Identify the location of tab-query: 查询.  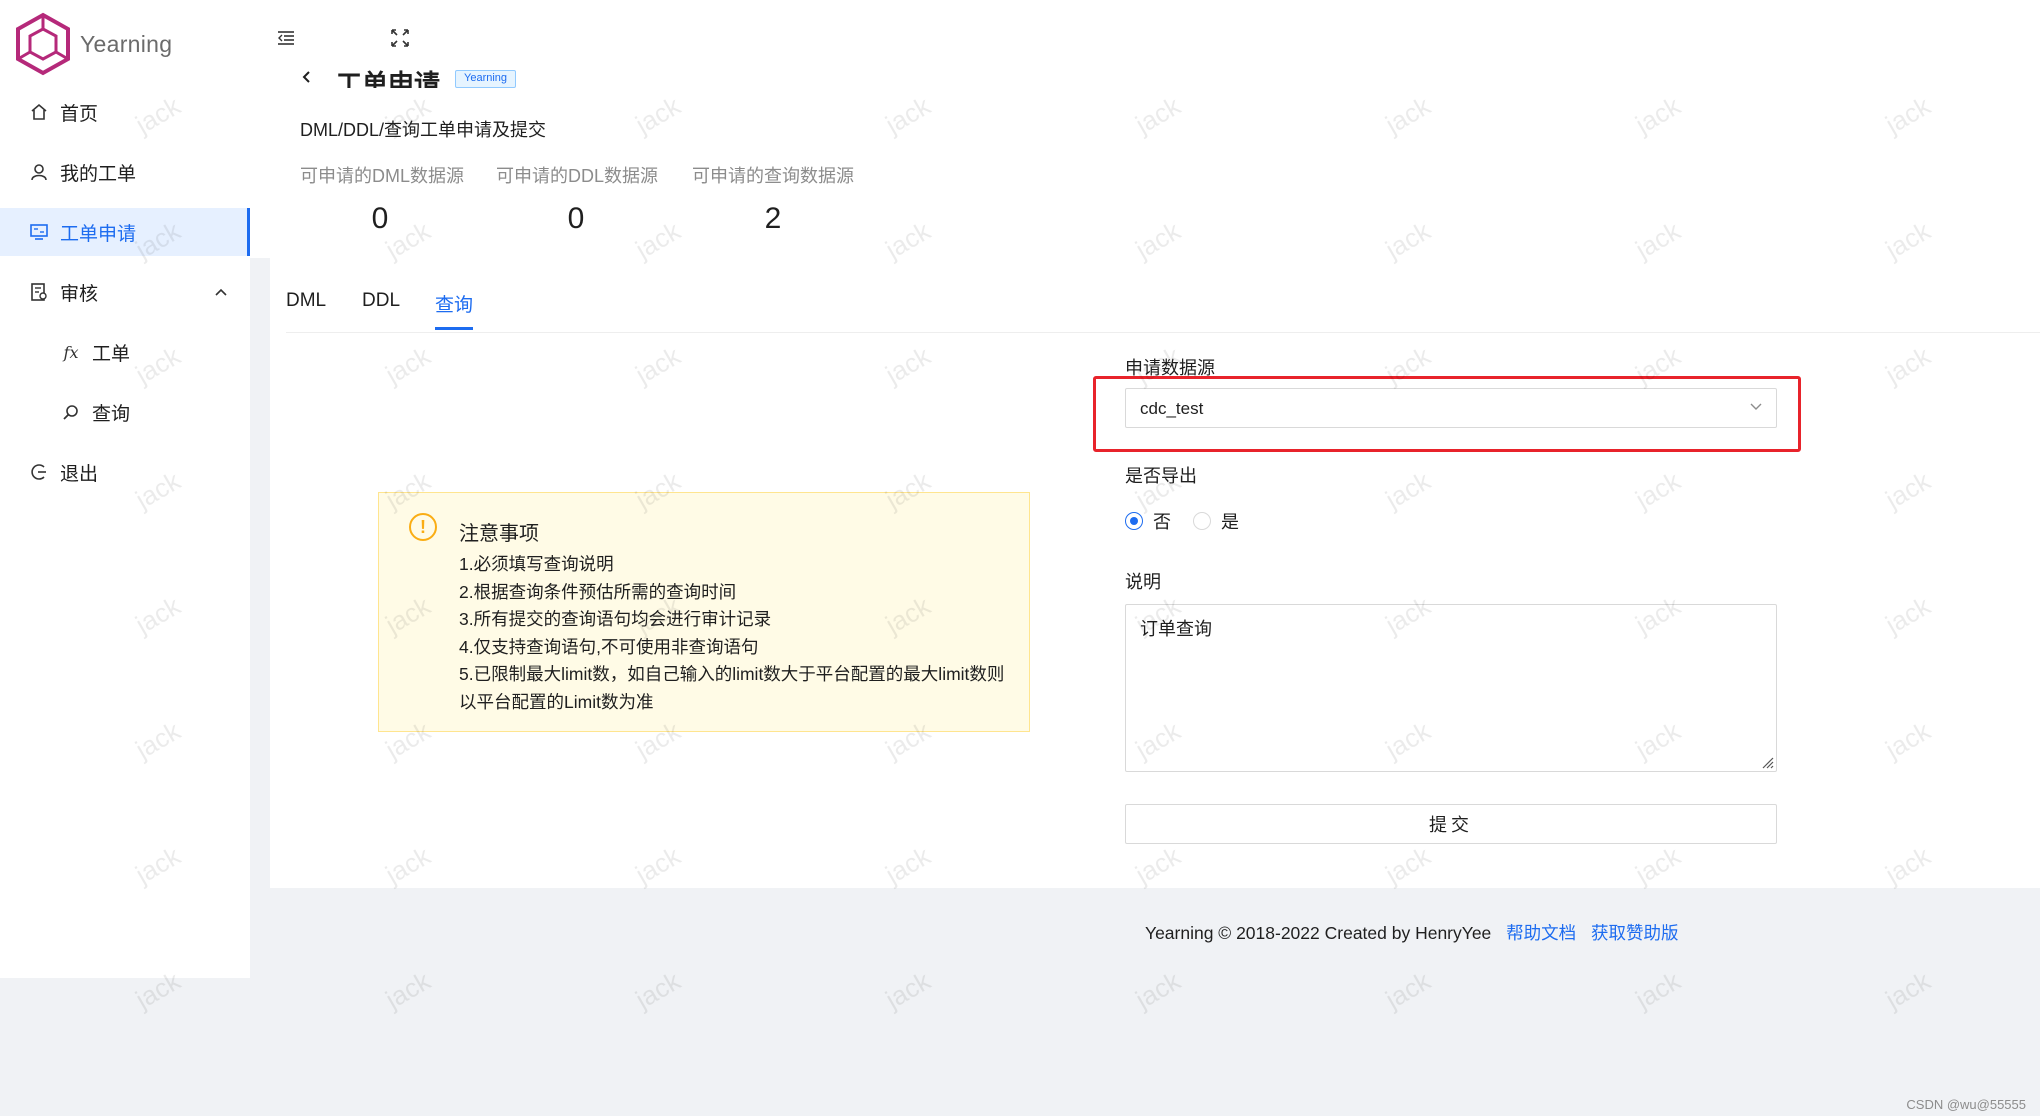
(454, 310).